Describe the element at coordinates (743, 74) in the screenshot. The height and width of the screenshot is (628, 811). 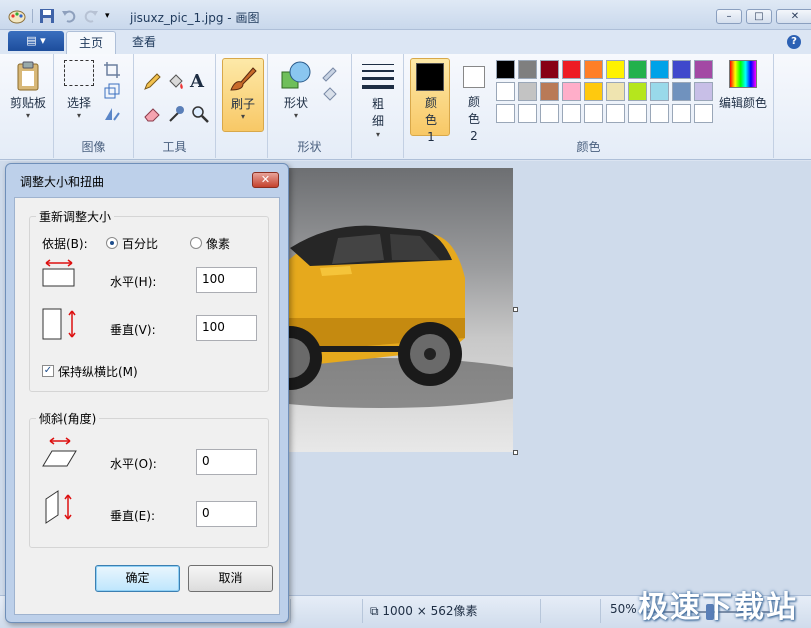
I see `rainbow-icon` at that location.